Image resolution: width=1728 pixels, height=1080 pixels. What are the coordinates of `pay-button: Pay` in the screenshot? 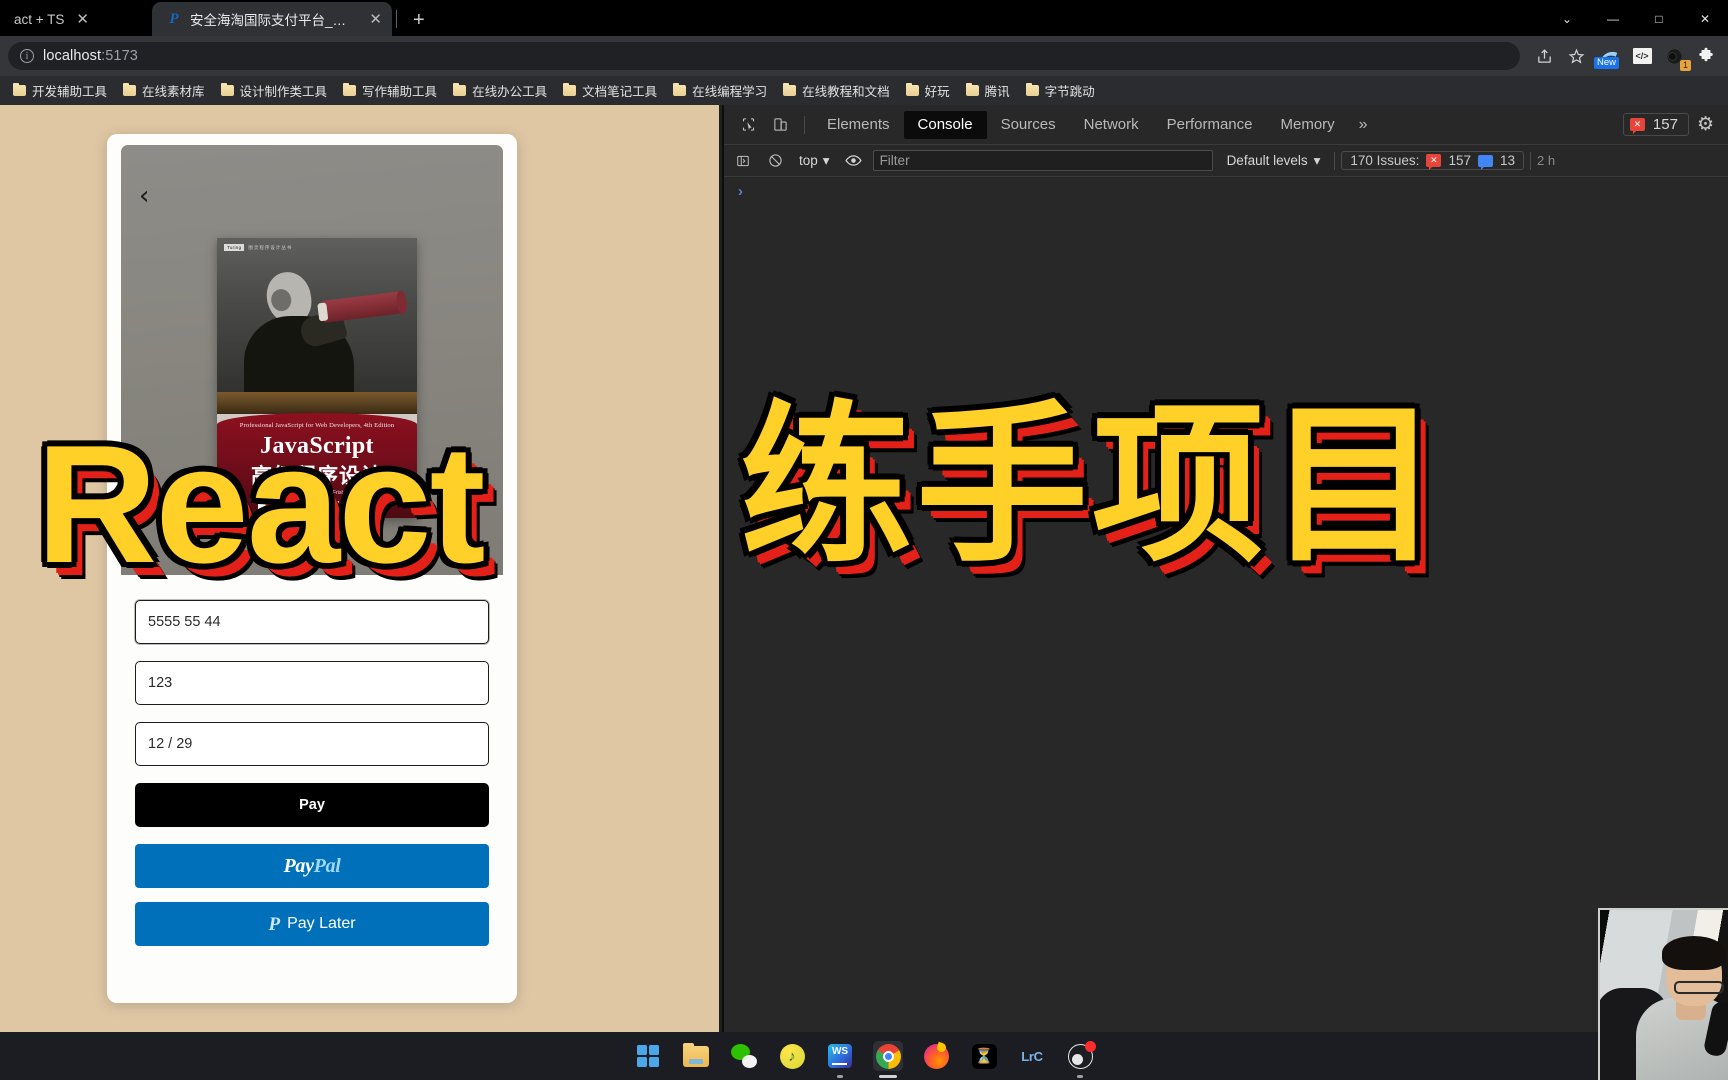 It's located at (312, 805).